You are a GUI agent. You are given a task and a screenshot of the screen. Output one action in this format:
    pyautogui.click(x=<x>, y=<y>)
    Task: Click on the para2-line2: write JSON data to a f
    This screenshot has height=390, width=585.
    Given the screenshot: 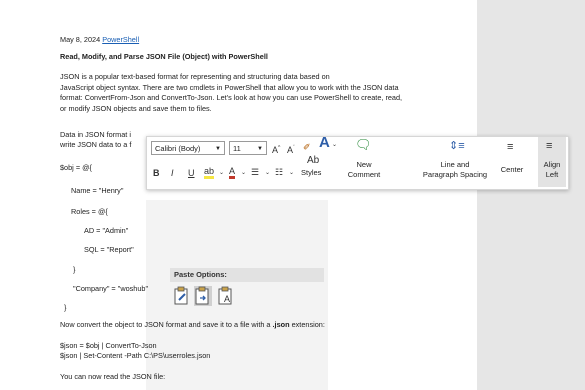 What is the action you would take?
    pyautogui.click(x=96, y=144)
    